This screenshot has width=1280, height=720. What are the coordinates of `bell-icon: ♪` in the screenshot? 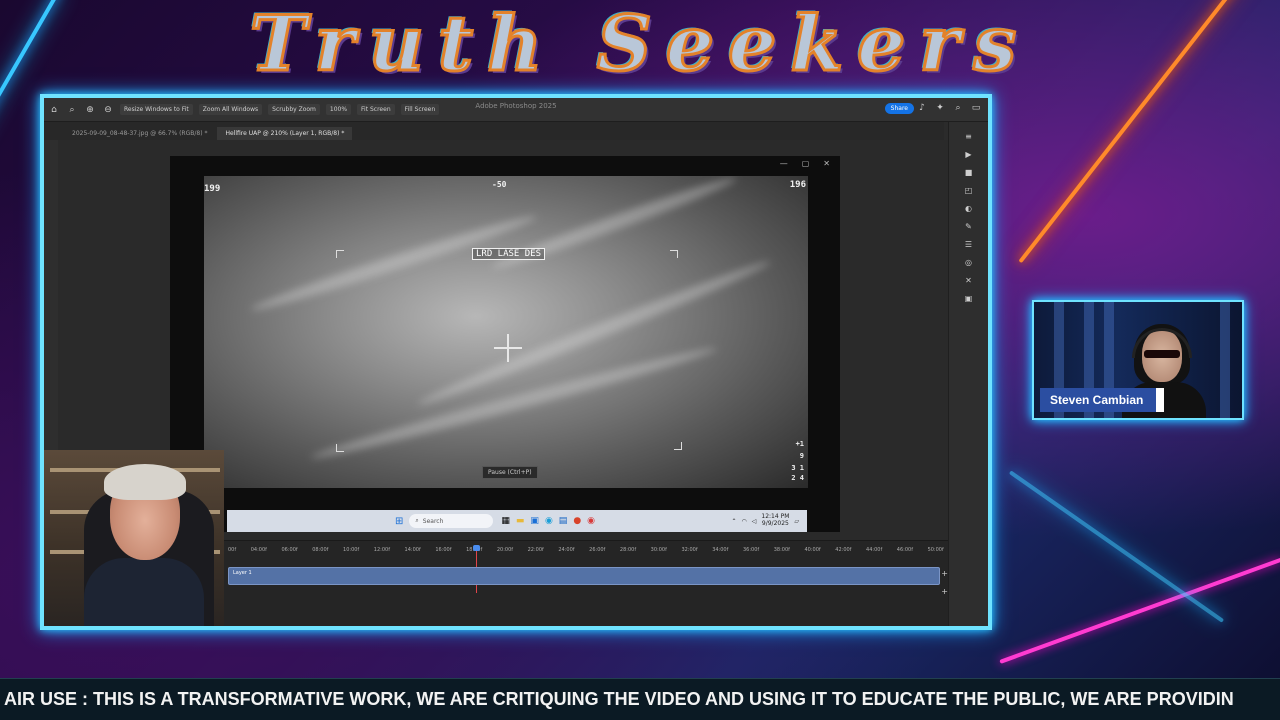 It's located at (922, 108).